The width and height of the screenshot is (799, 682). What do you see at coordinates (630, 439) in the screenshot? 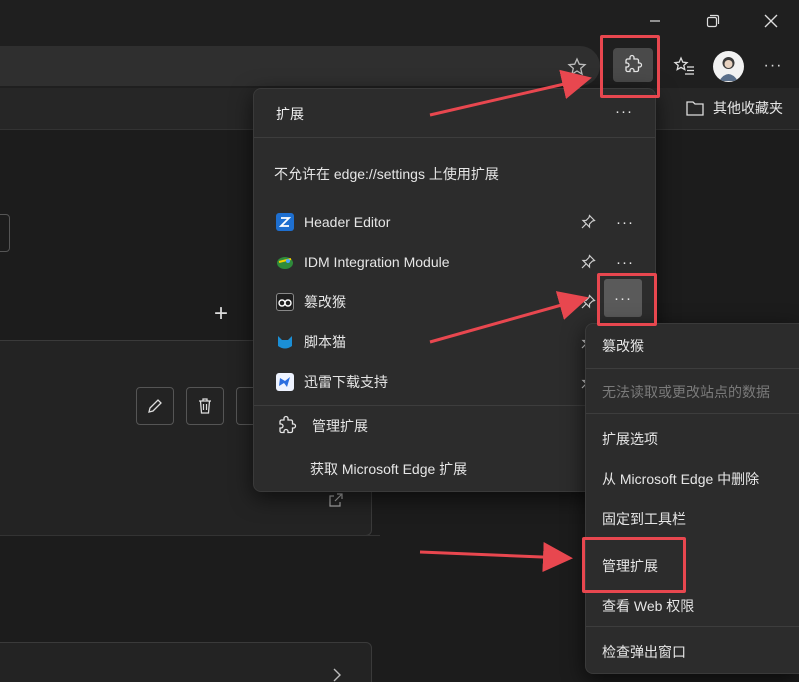
I see `menu-item-extension-options: 扩展选项` at bounding box center [630, 439].